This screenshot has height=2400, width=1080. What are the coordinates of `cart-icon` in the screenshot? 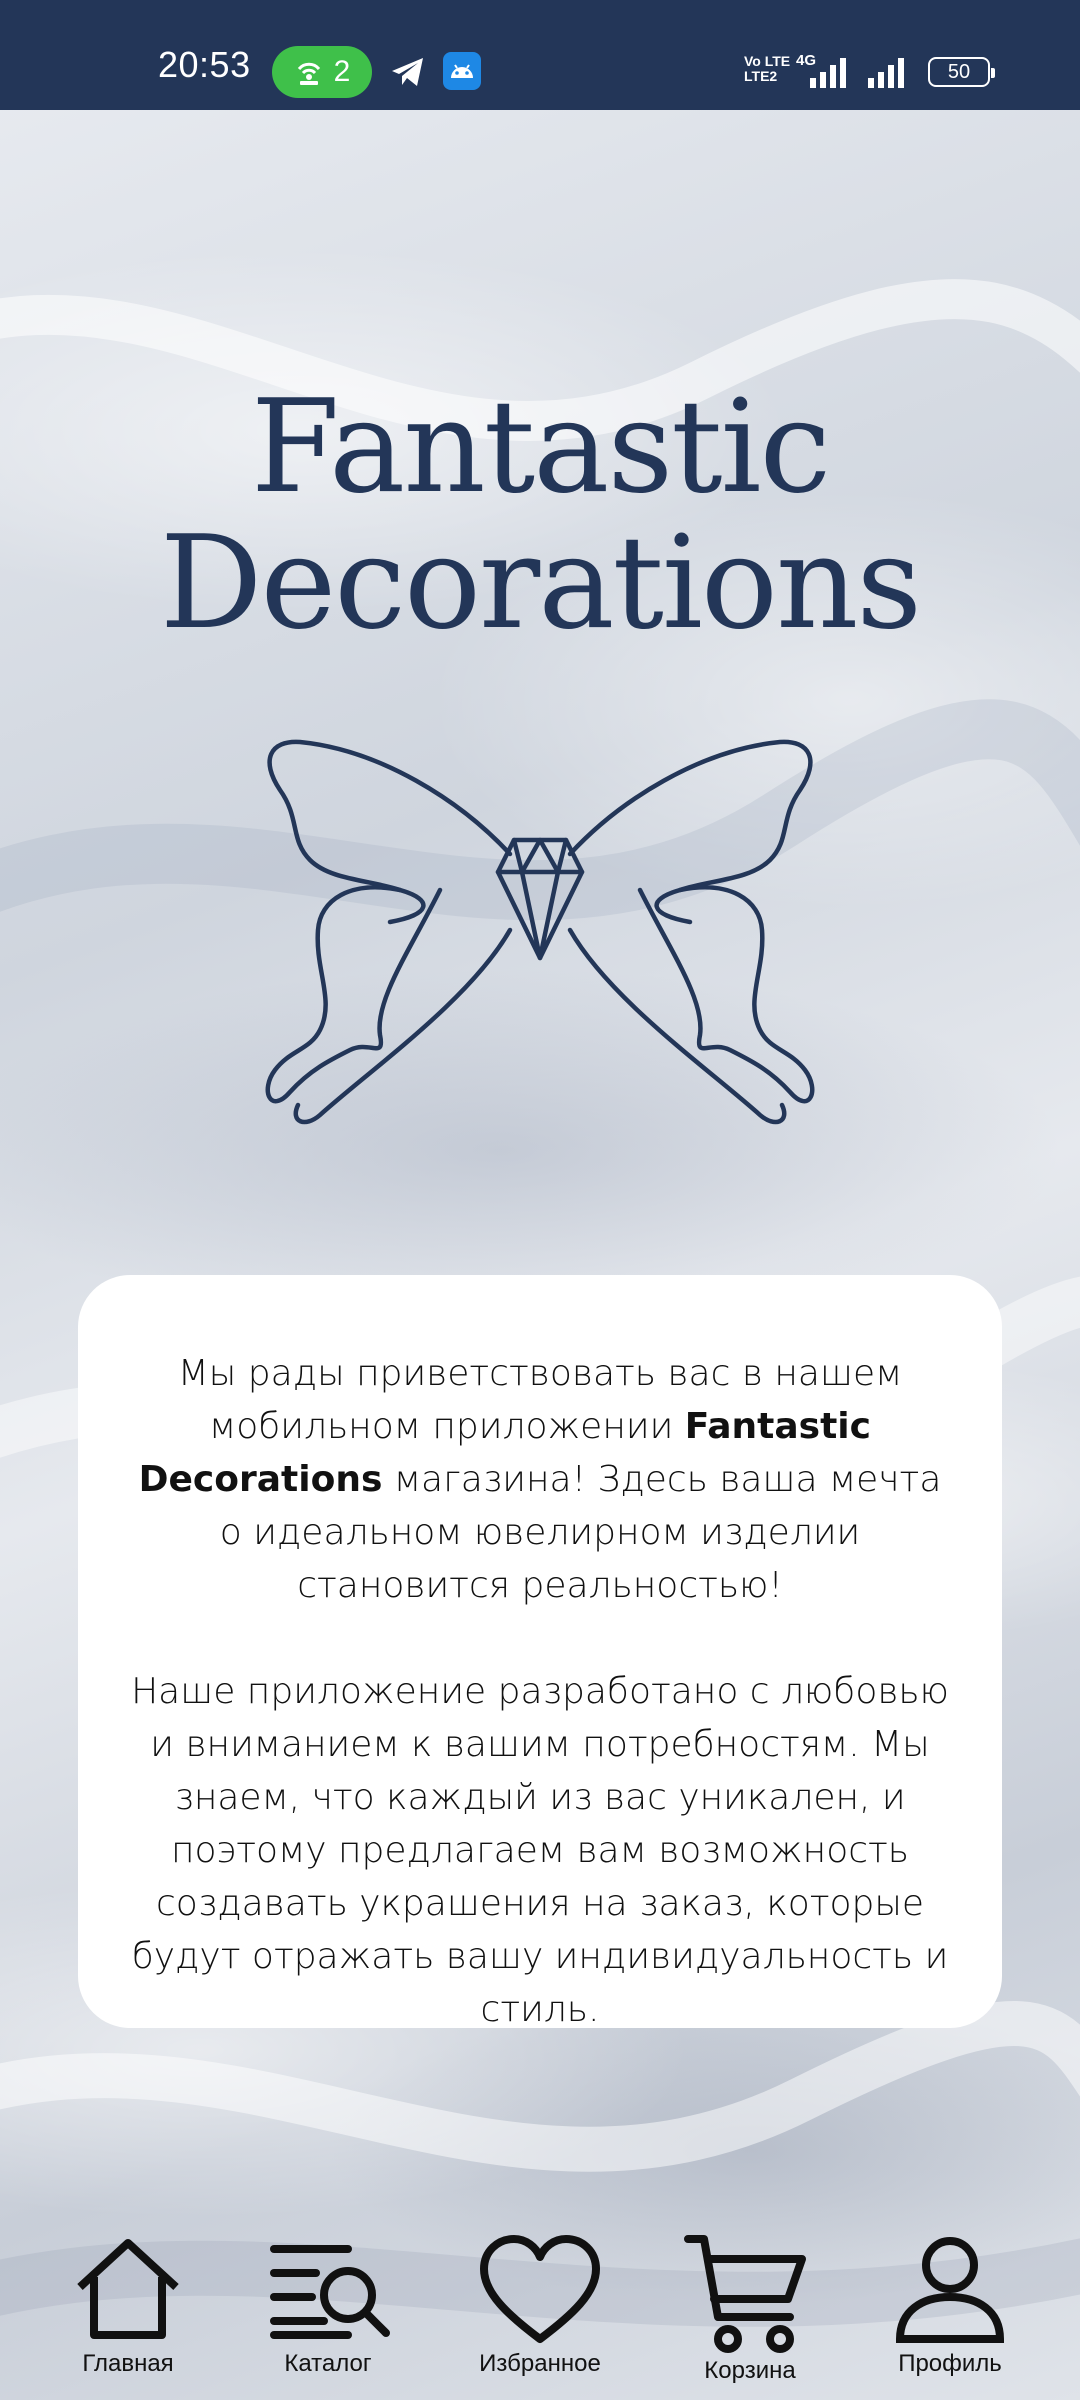 It's located at (745, 2294).